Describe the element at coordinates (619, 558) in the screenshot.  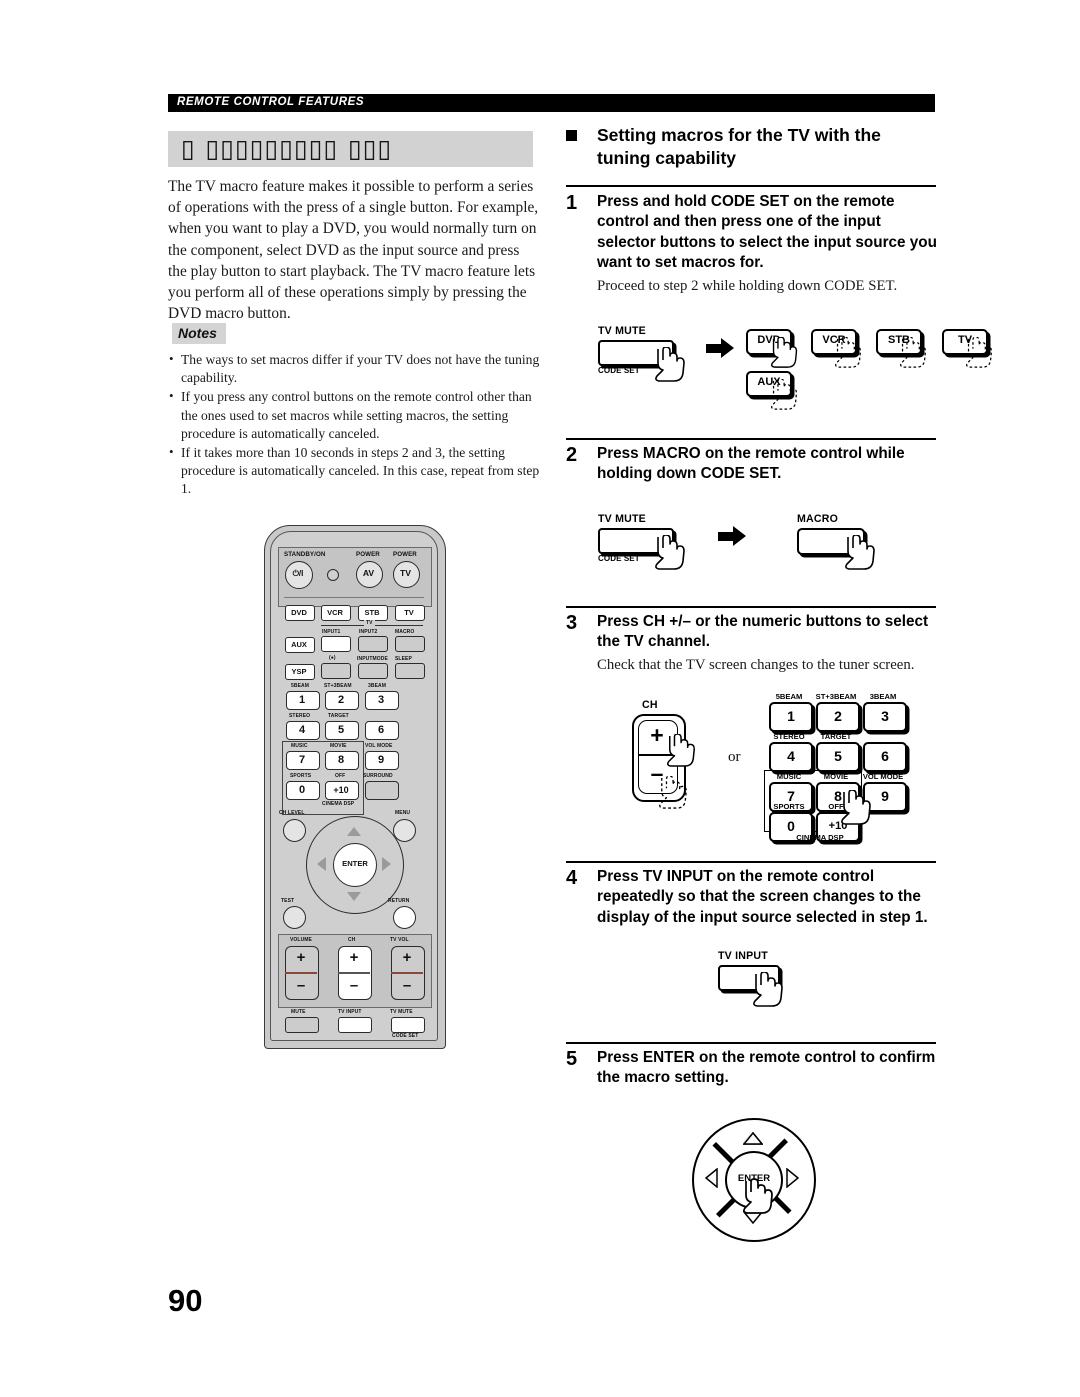
I see `step2-code-set-label: CODE SET` at that location.